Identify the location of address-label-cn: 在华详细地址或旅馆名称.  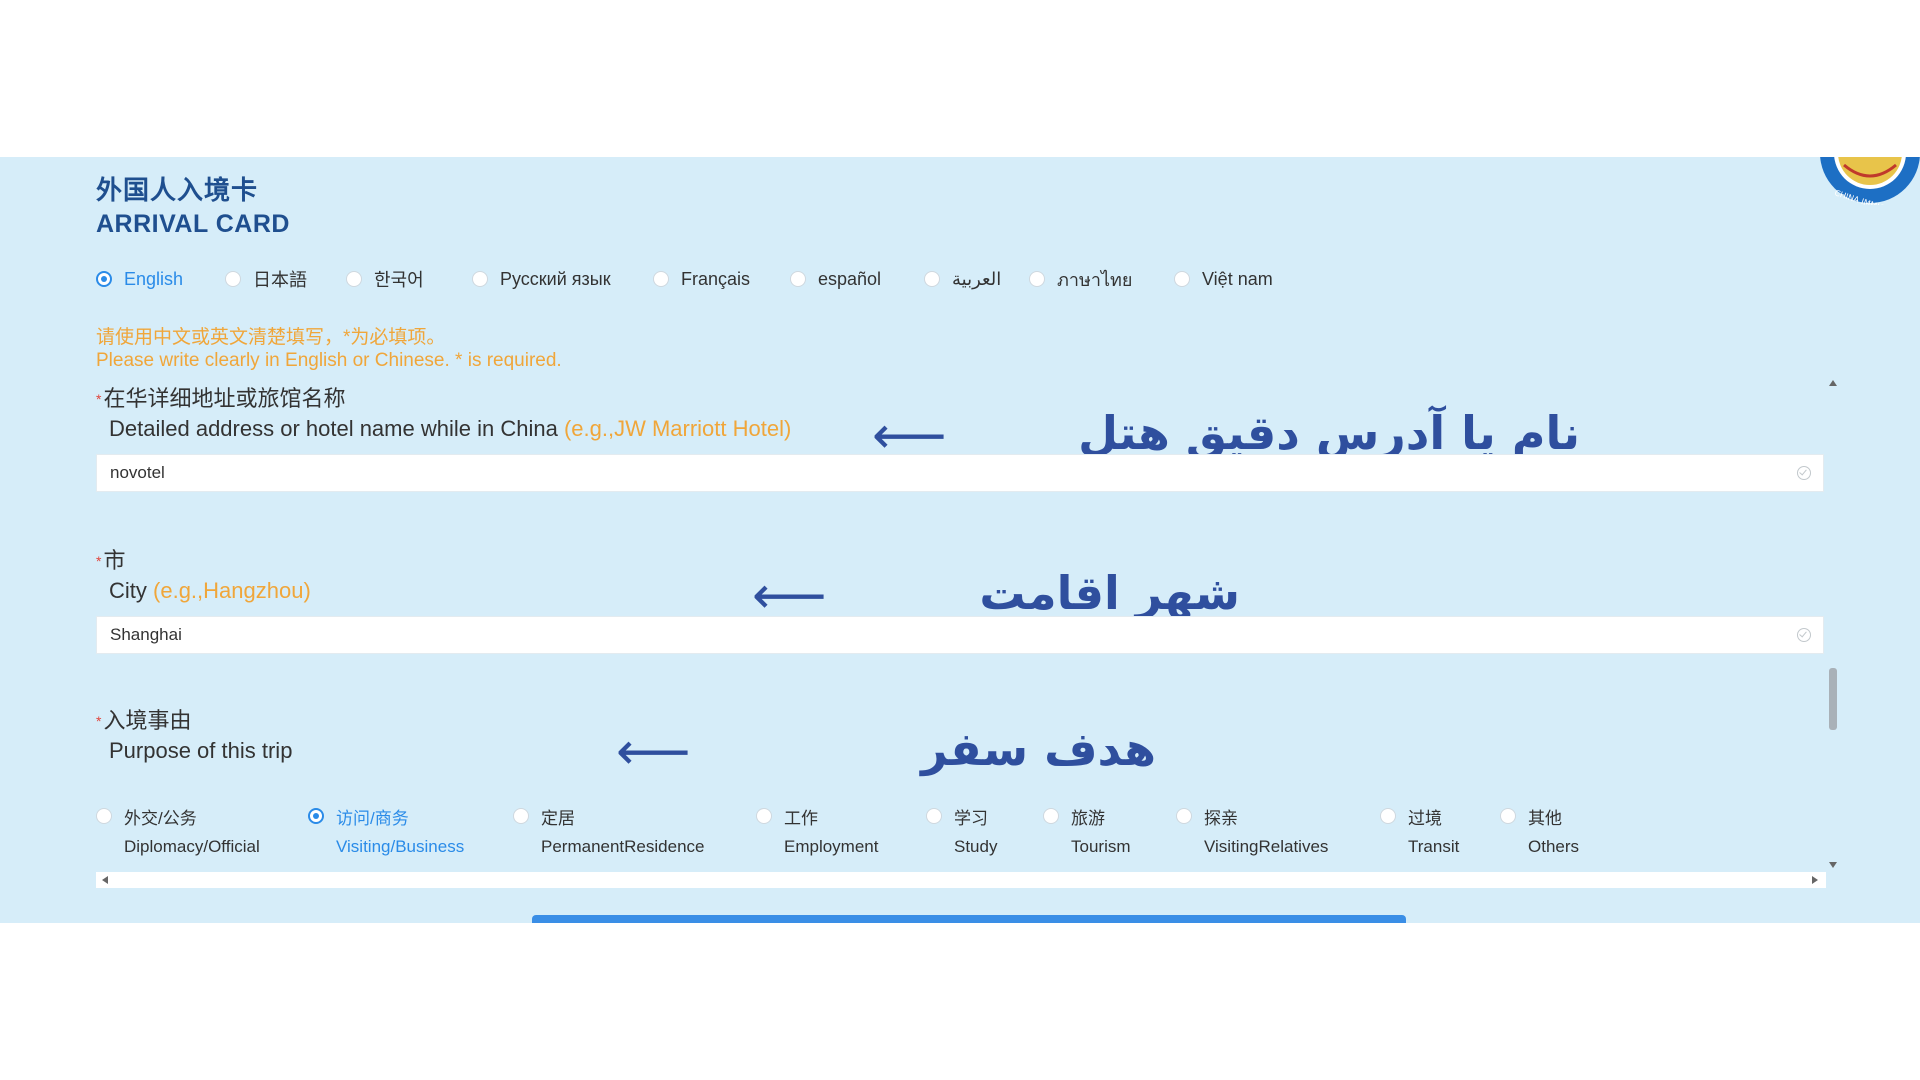
(224, 398).